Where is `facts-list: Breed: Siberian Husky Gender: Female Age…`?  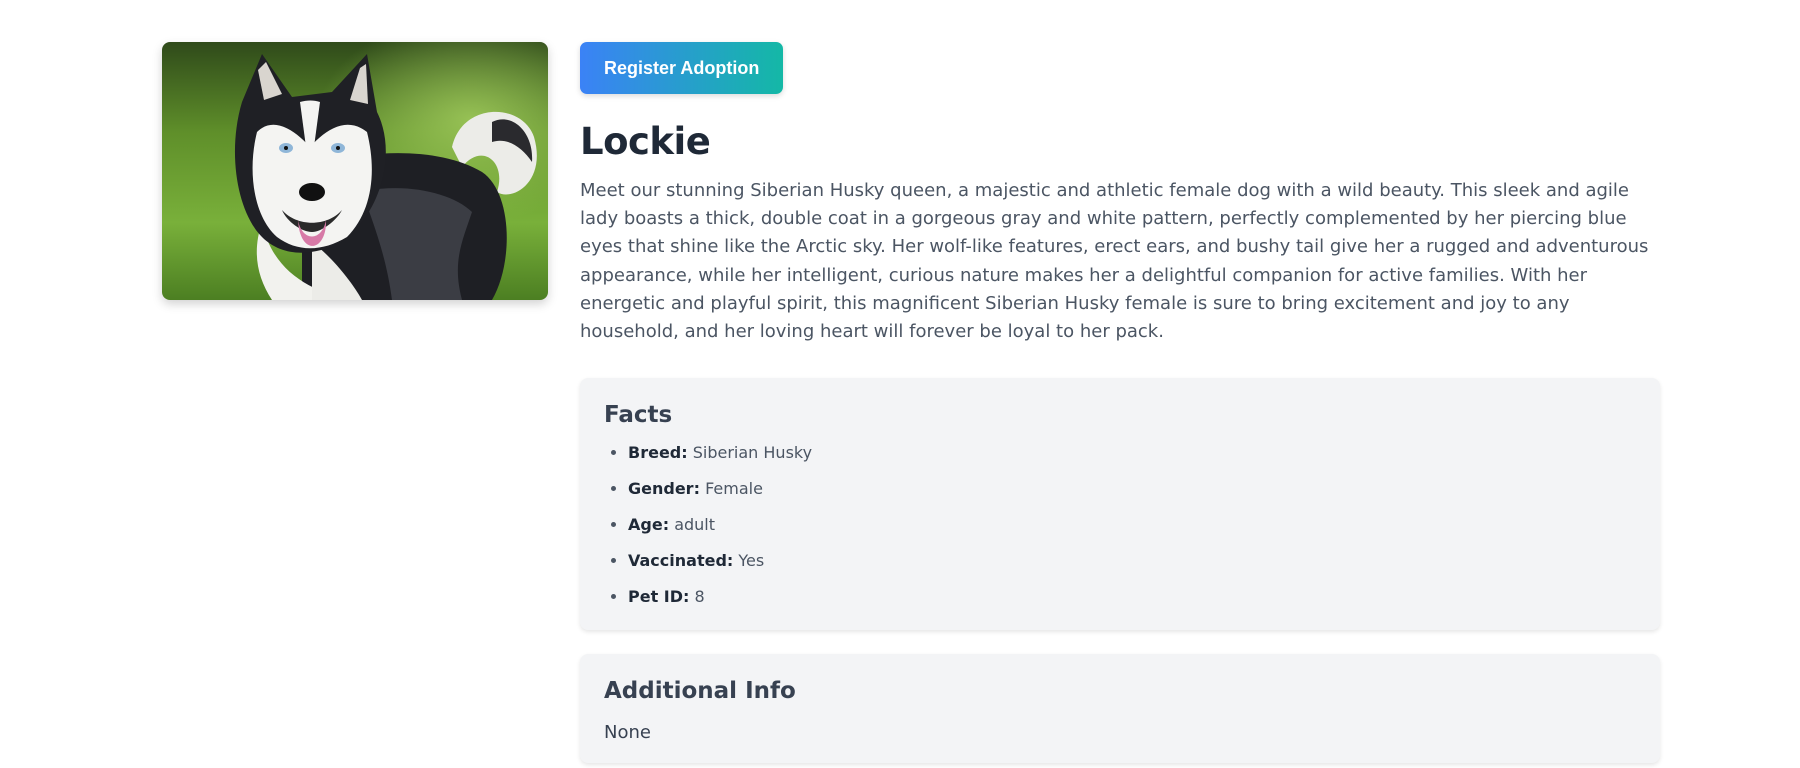 facts-list: Breed: Siberian Husky Gender: Female Age… is located at coordinates (1120, 525).